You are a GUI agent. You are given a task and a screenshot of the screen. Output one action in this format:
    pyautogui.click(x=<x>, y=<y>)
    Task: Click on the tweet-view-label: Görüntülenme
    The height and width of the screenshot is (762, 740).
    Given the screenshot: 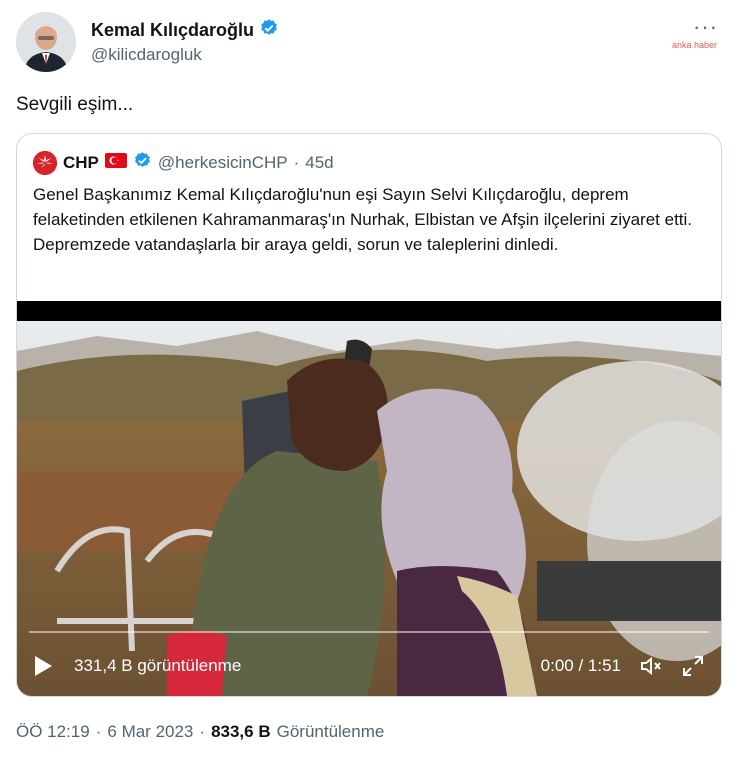 What is the action you would take?
    pyautogui.click(x=330, y=731)
    